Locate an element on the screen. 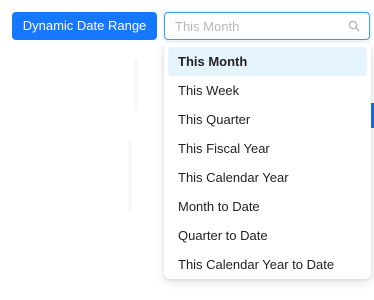  search-icon is located at coordinates (354, 26).